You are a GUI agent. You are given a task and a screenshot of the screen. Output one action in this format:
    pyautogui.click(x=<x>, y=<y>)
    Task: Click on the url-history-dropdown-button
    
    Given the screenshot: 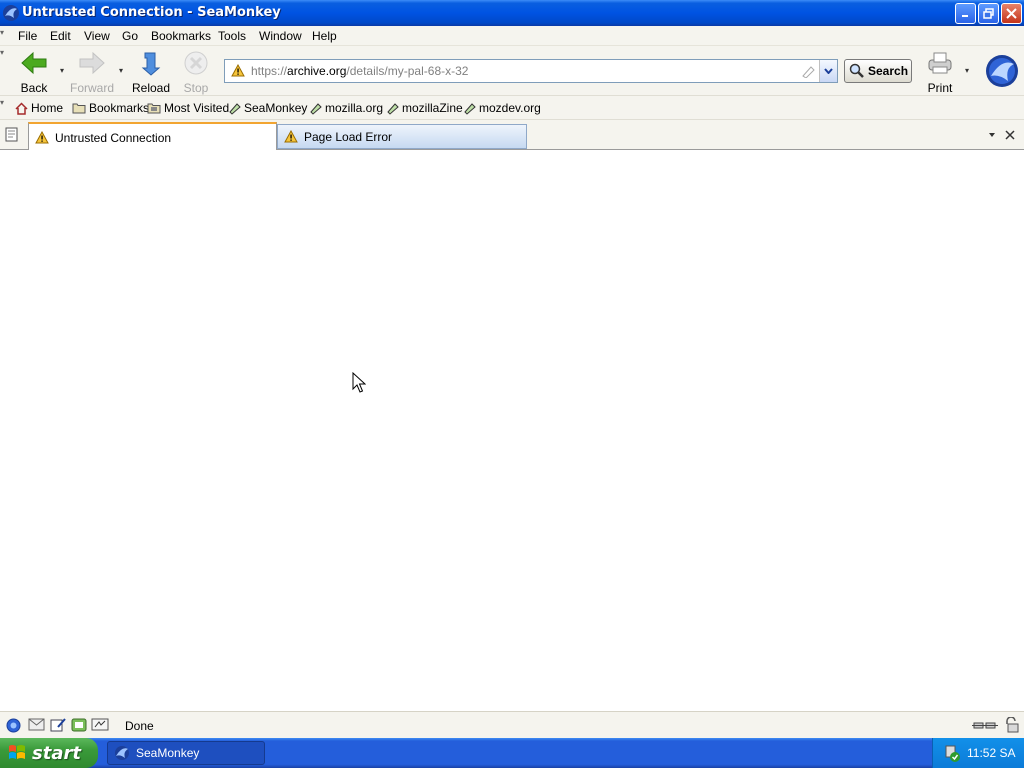 What is the action you would take?
    pyautogui.click(x=828, y=71)
    